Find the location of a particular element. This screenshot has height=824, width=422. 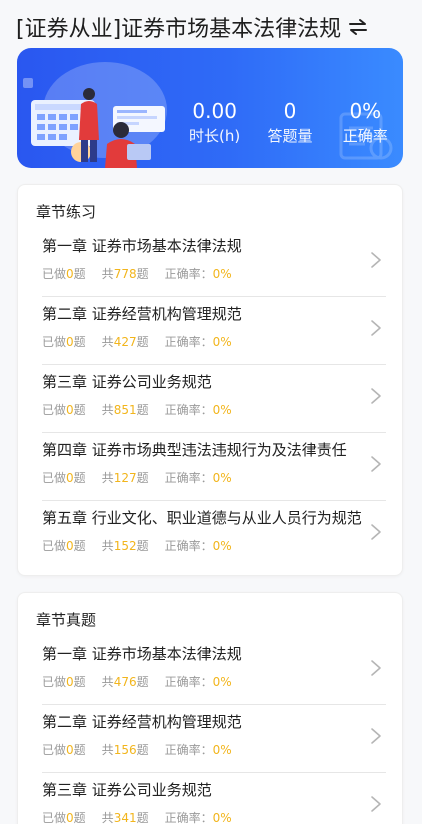

total-value: 851 is located at coordinates (125, 410).